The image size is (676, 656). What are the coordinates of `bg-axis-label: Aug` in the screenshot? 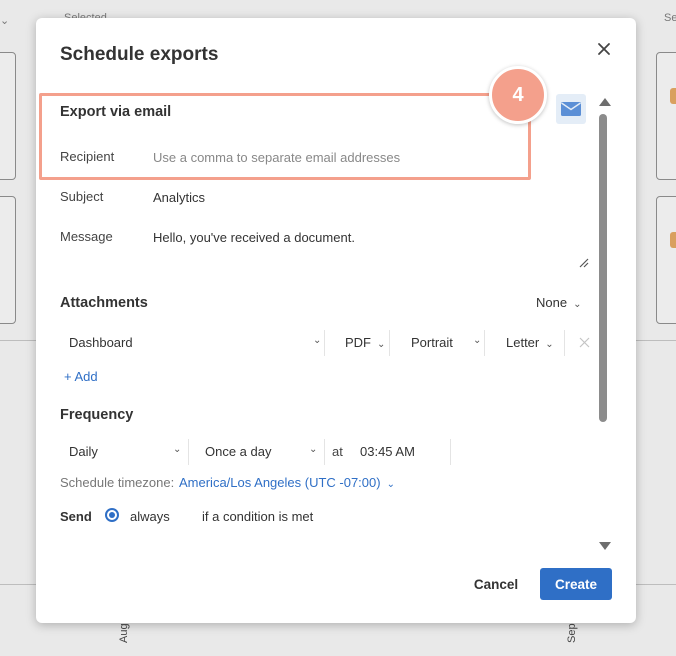 It's located at (124, 633).